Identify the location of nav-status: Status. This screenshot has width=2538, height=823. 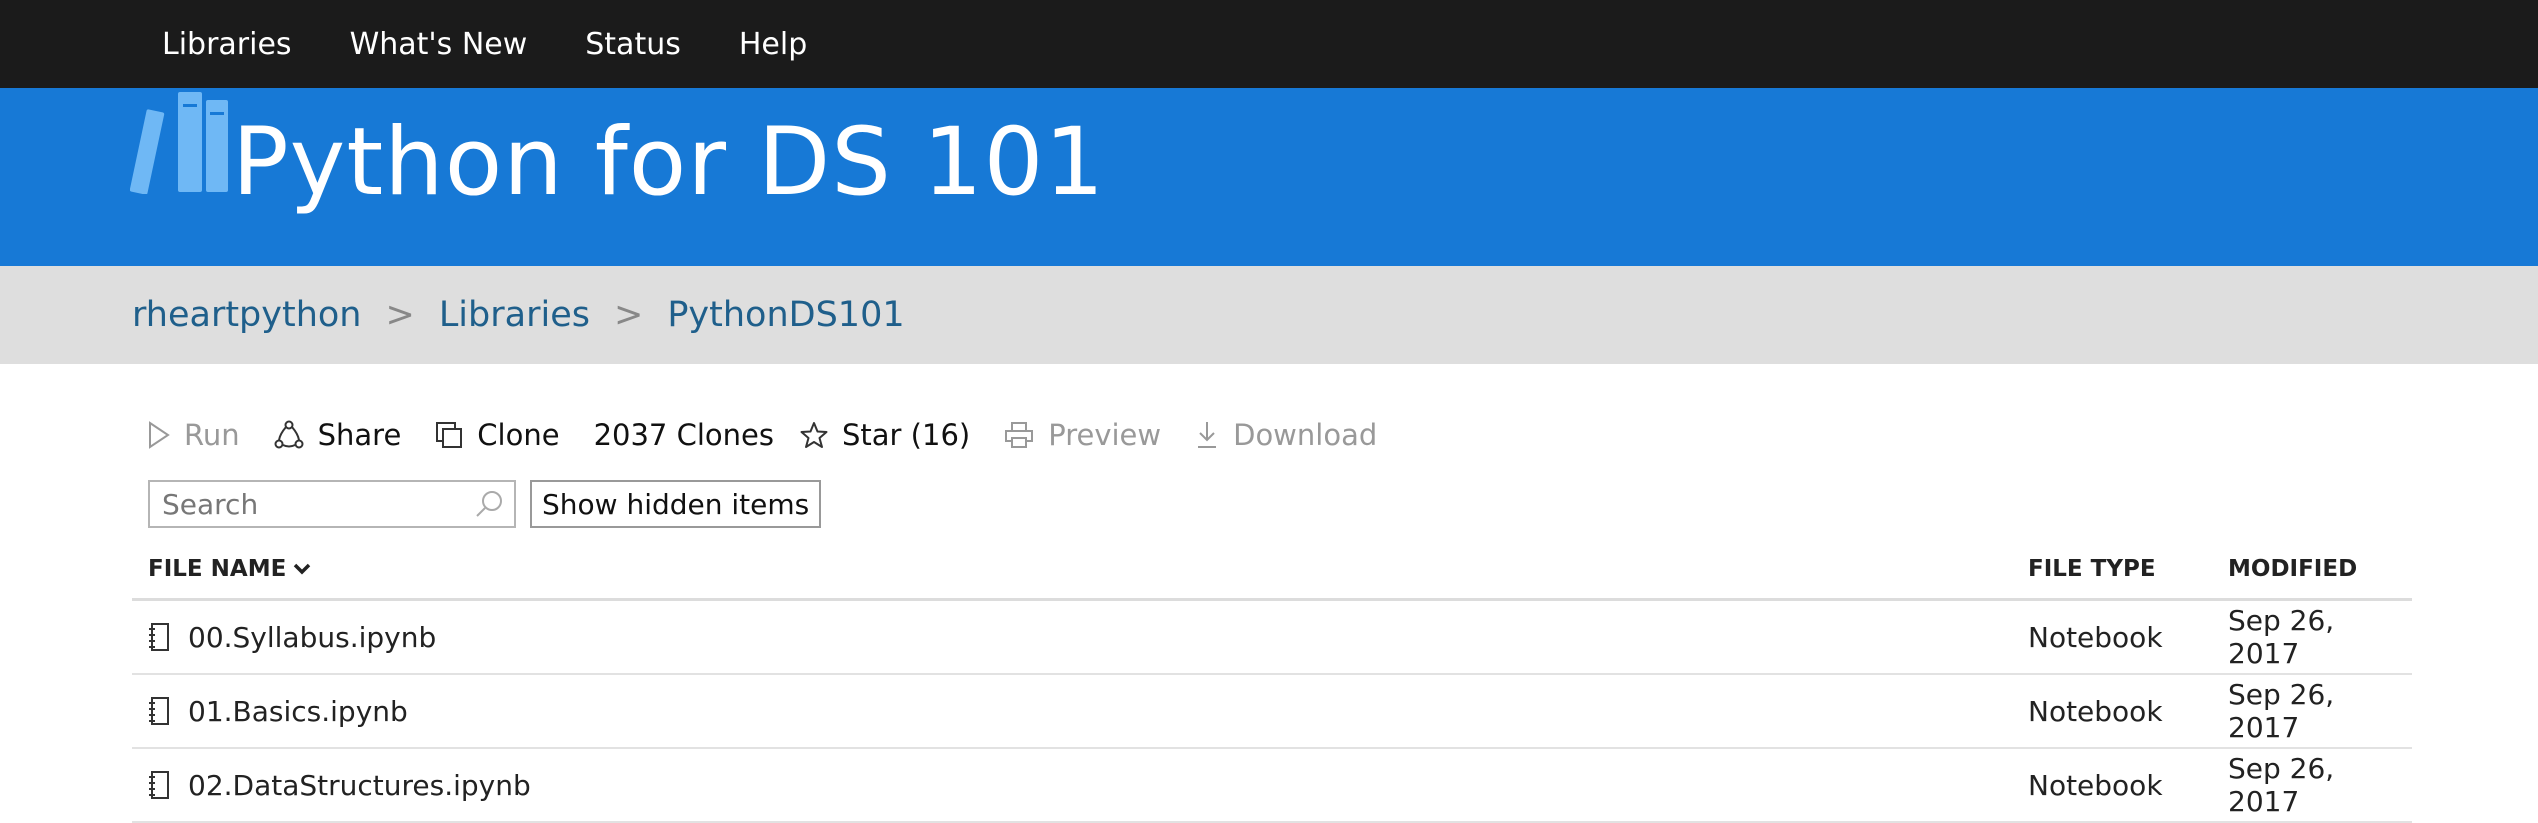
(633, 44).